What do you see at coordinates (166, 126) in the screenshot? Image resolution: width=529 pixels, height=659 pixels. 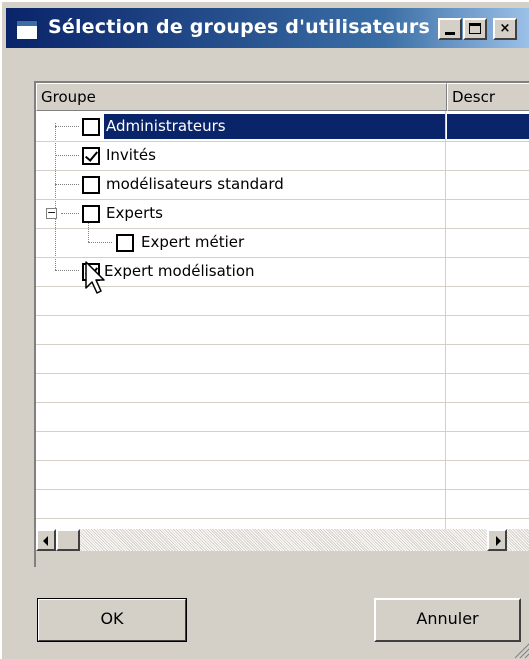 I see `list-item-label: Administrateurs` at bounding box center [166, 126].